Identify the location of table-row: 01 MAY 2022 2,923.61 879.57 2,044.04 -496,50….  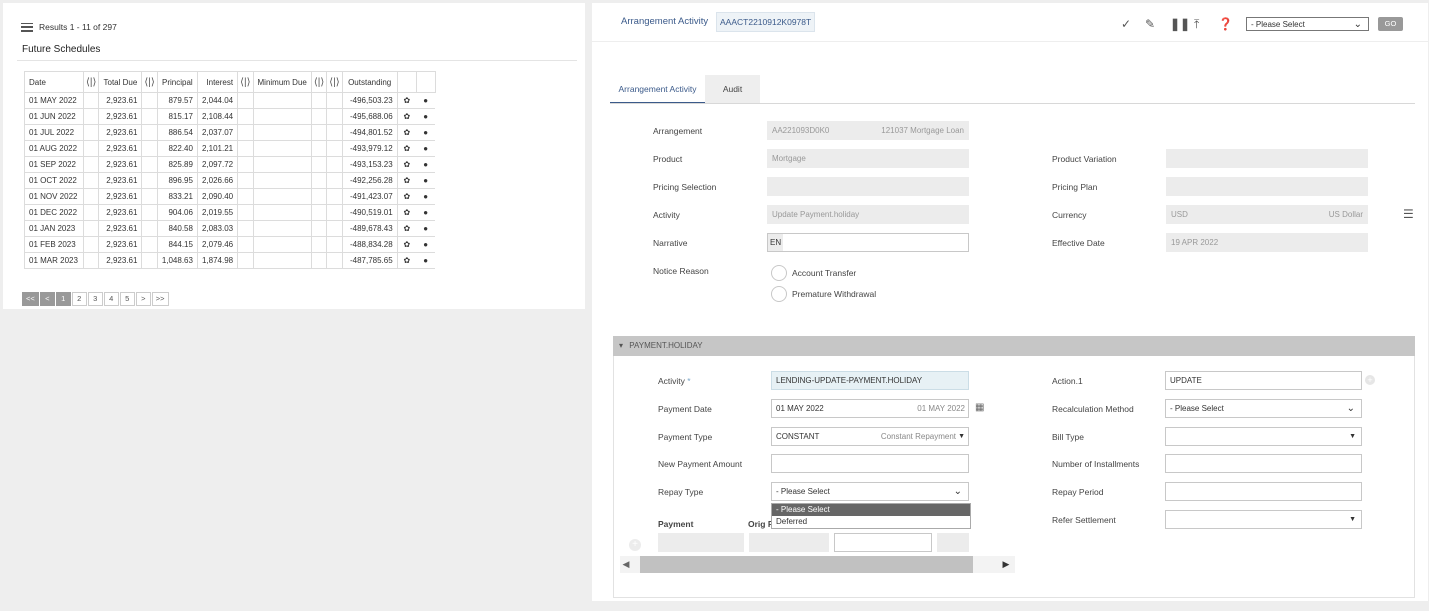
(230, 100).